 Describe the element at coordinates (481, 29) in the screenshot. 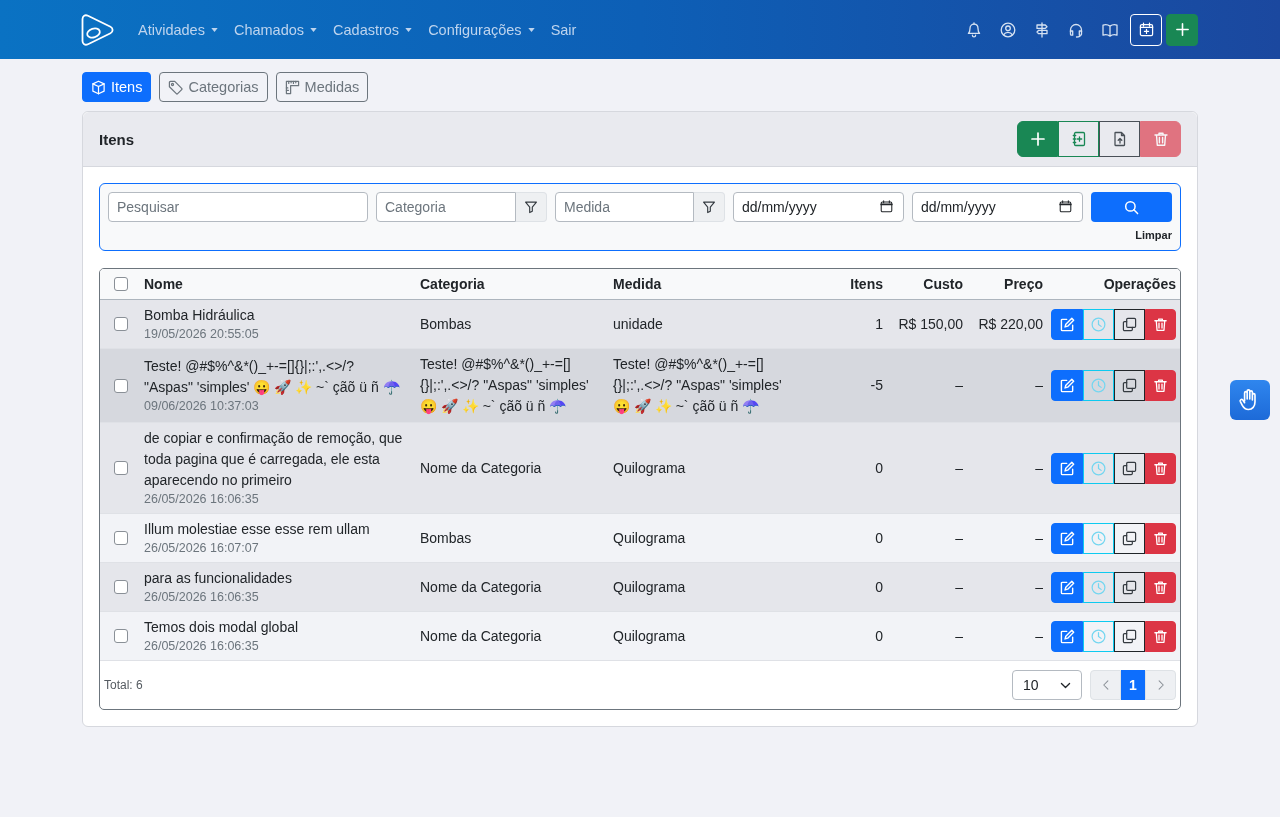

I see `nav-menu-item: Configurações` at that location.